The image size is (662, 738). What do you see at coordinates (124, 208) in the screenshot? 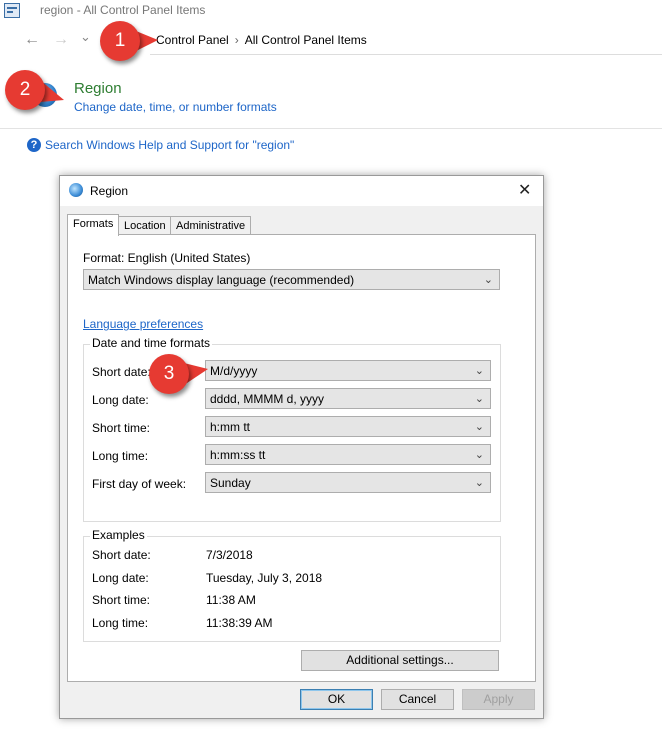
I see `callout-tails` at bounding box center [124, 208].